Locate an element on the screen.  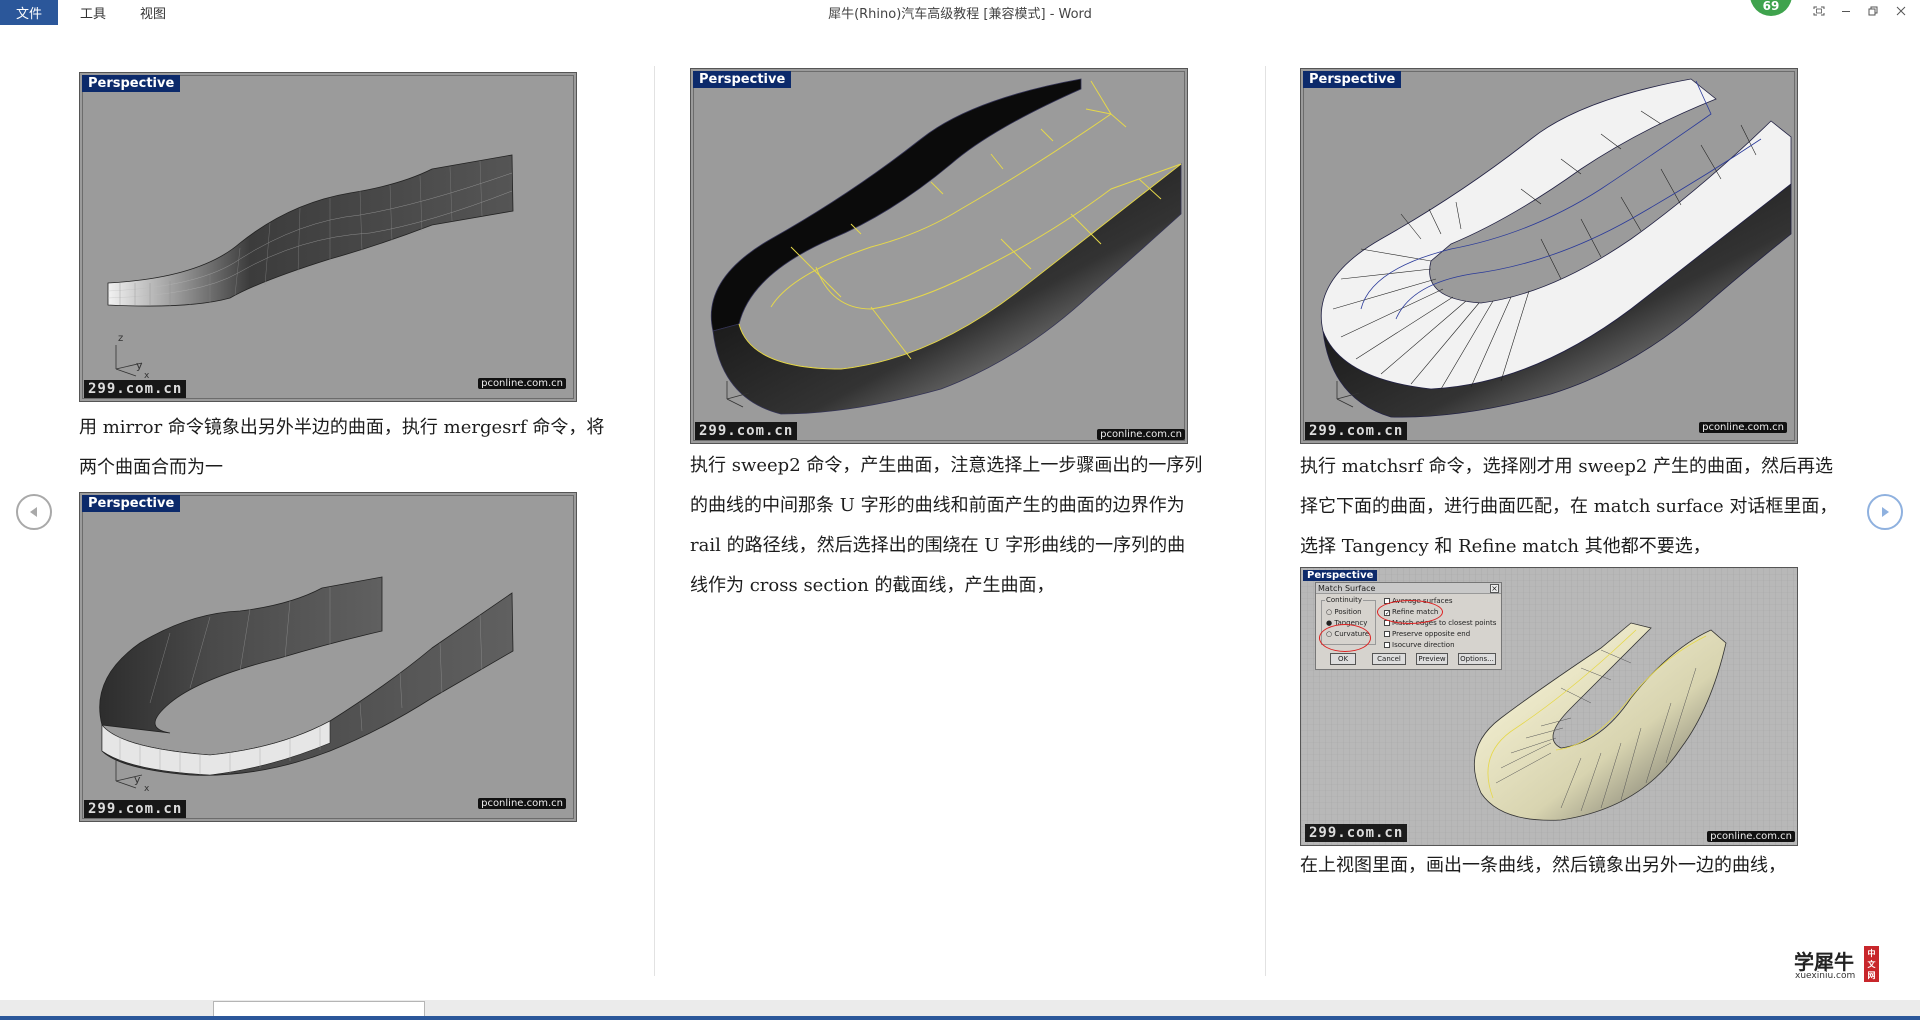
next-page-button is located at coordinates (1885, 512).